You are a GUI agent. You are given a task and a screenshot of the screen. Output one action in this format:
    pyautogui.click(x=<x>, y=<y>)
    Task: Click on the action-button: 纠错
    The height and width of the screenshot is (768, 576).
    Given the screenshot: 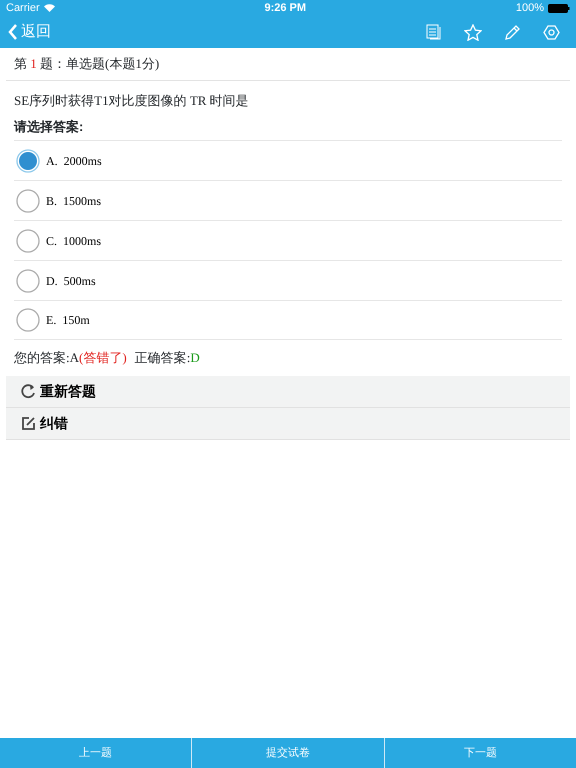 What is the action you would take?
    pyautogui.click(x=288, y=424)
    